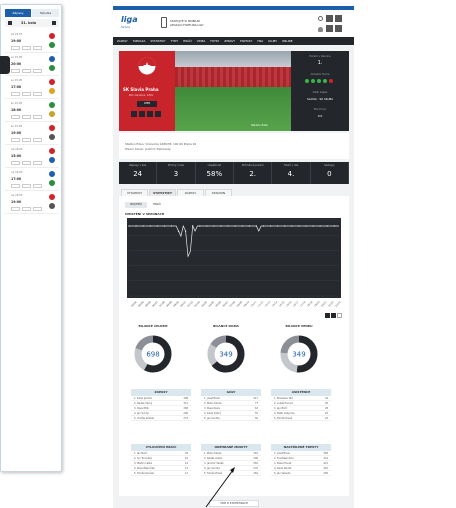  I want to click on club-founded: Rok založení: 1892, so click(141, 95).